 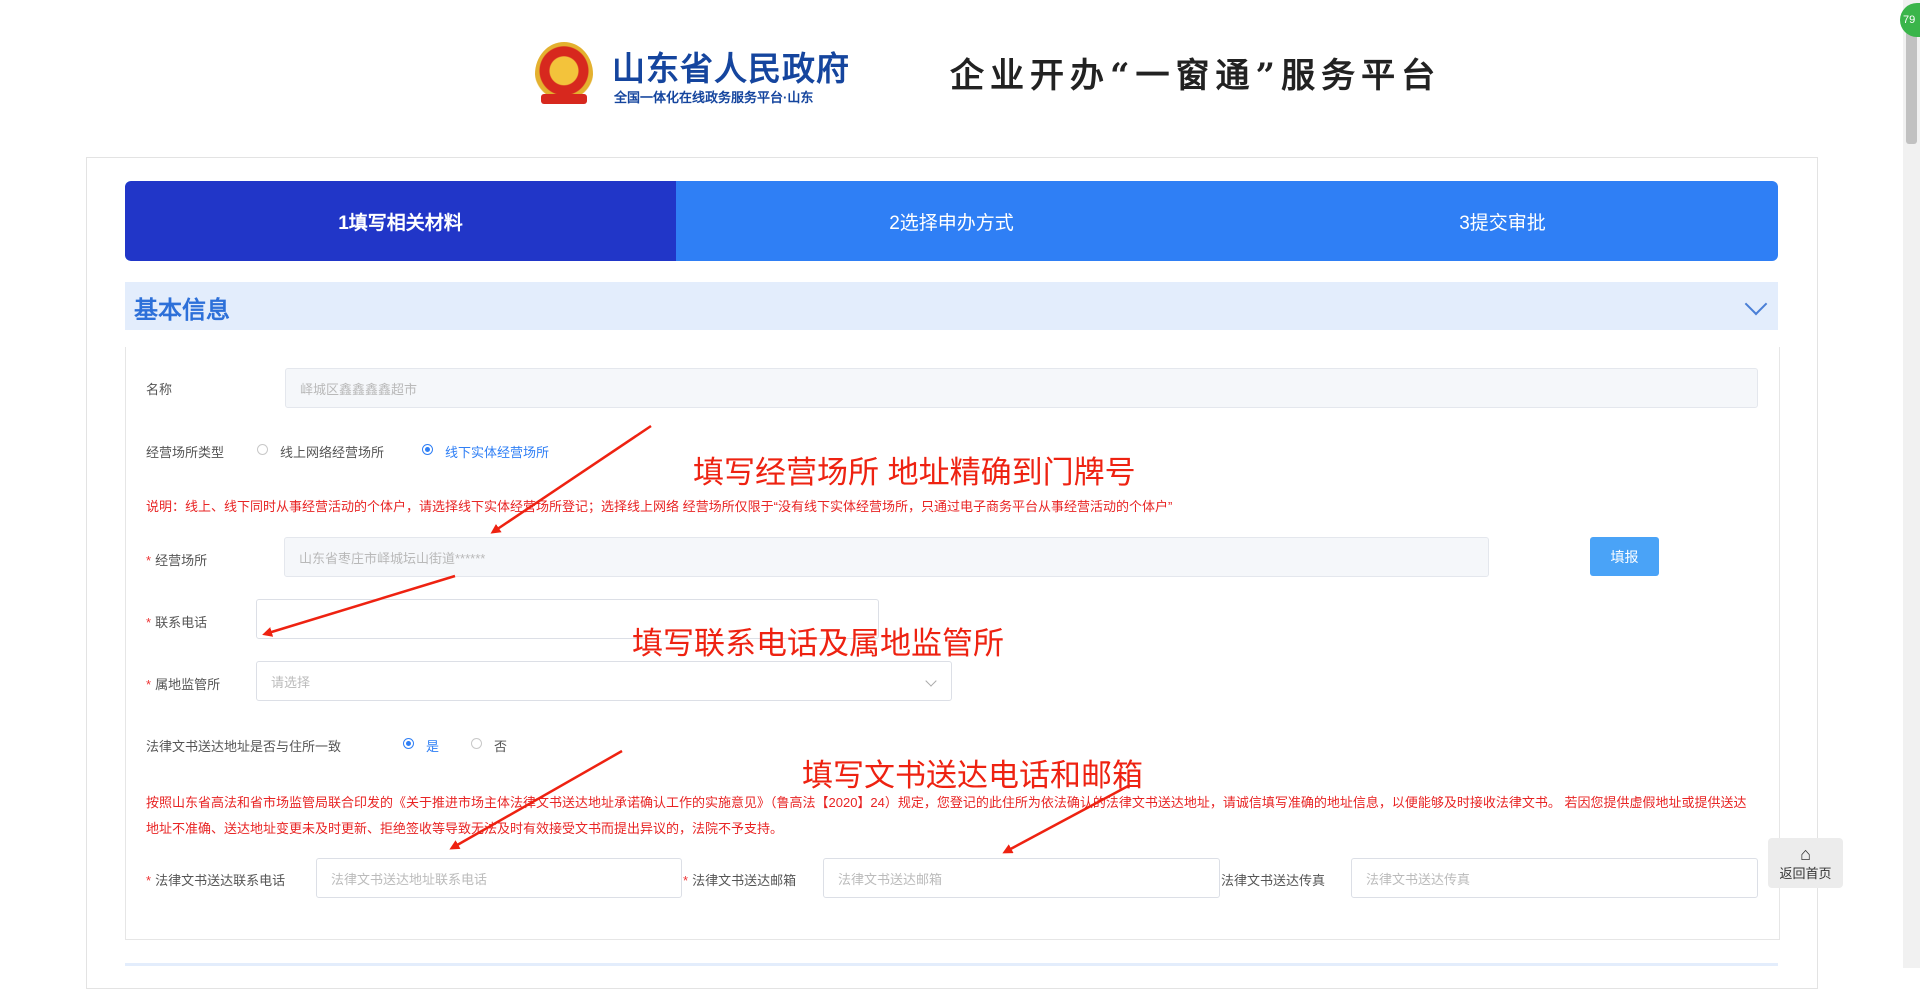 I want to click on radio-legal-same-yes, so click(x=408, y=743).